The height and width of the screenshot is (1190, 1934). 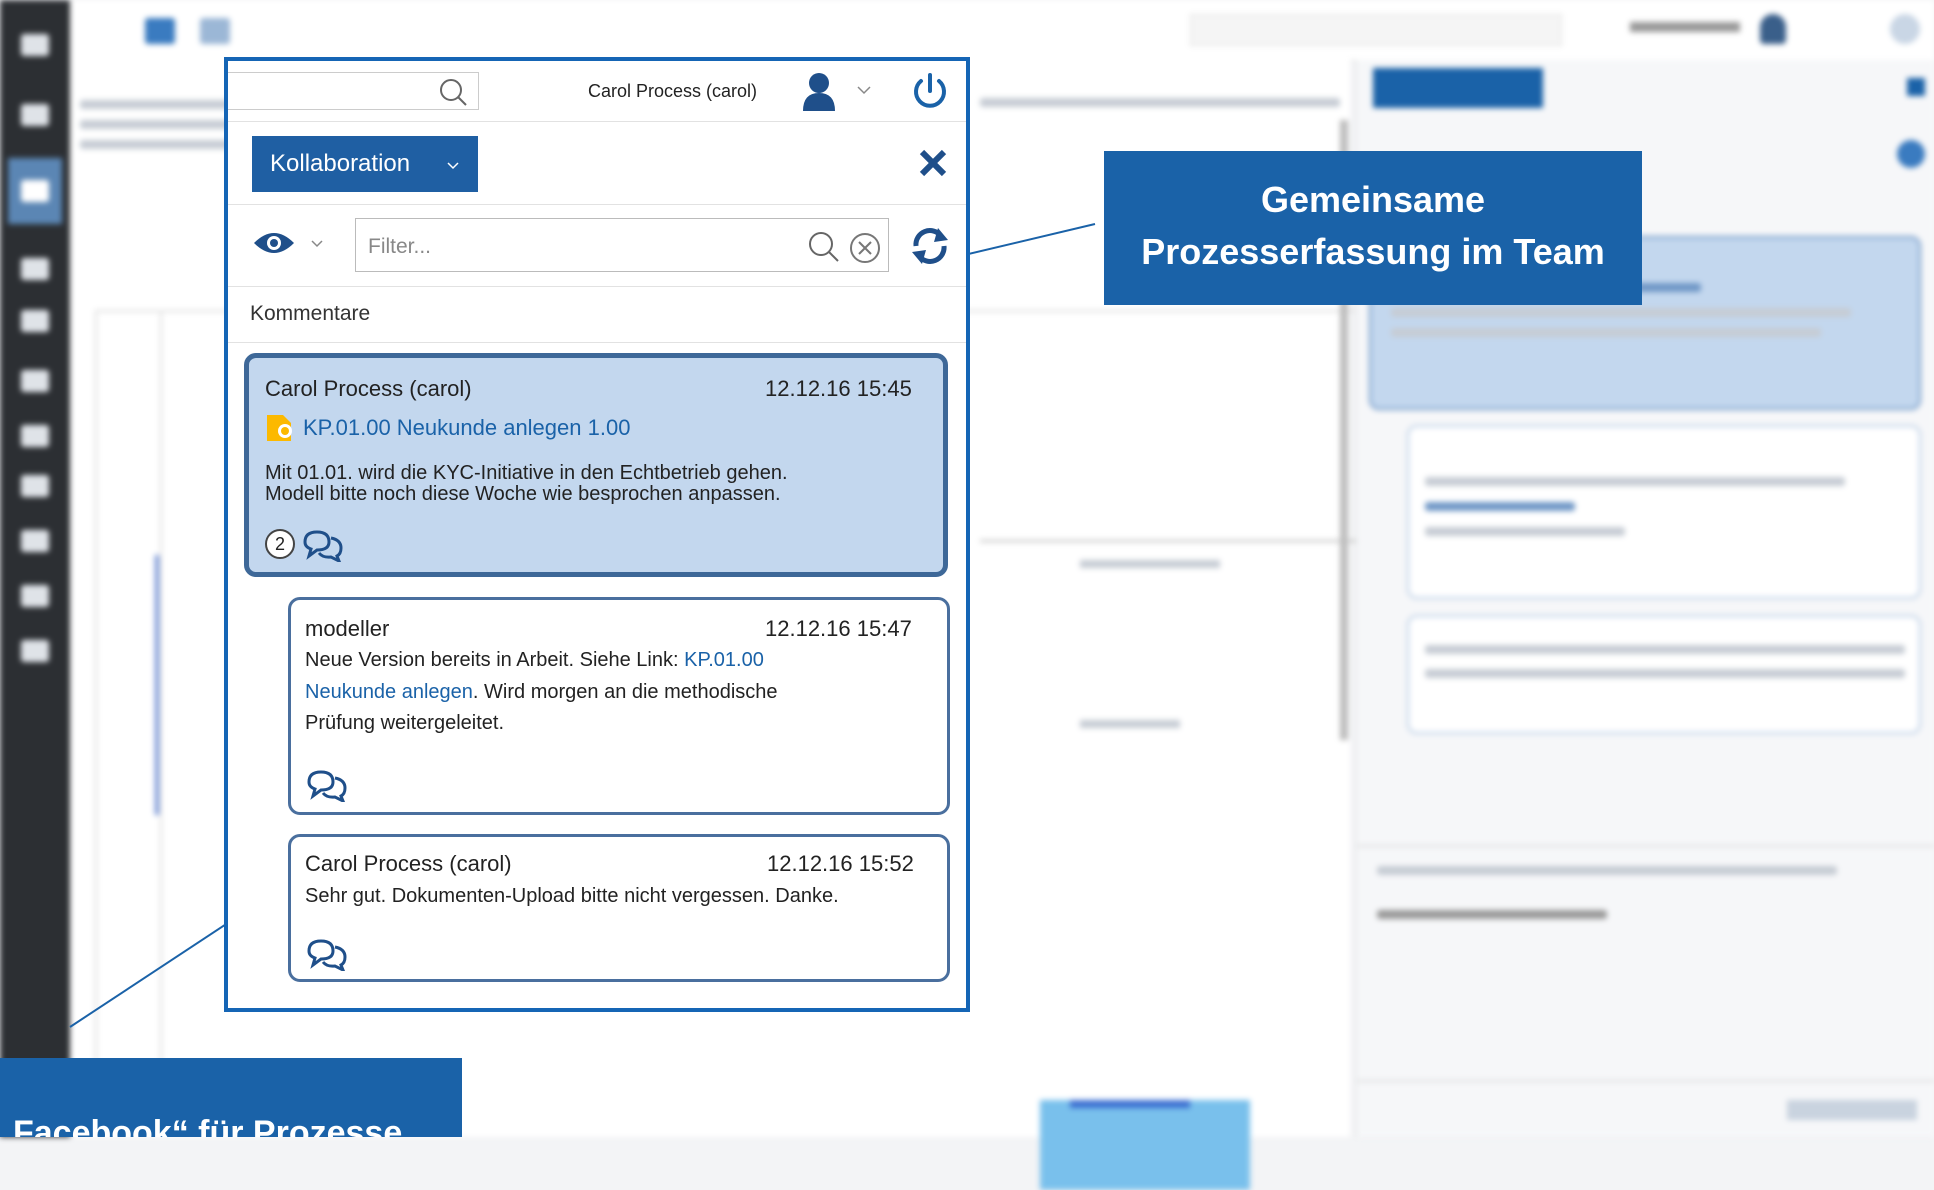 What do you see at coordinates (930, 246) in the screenshot?
I see `refresh-icon` at bounding box center [930, 246].